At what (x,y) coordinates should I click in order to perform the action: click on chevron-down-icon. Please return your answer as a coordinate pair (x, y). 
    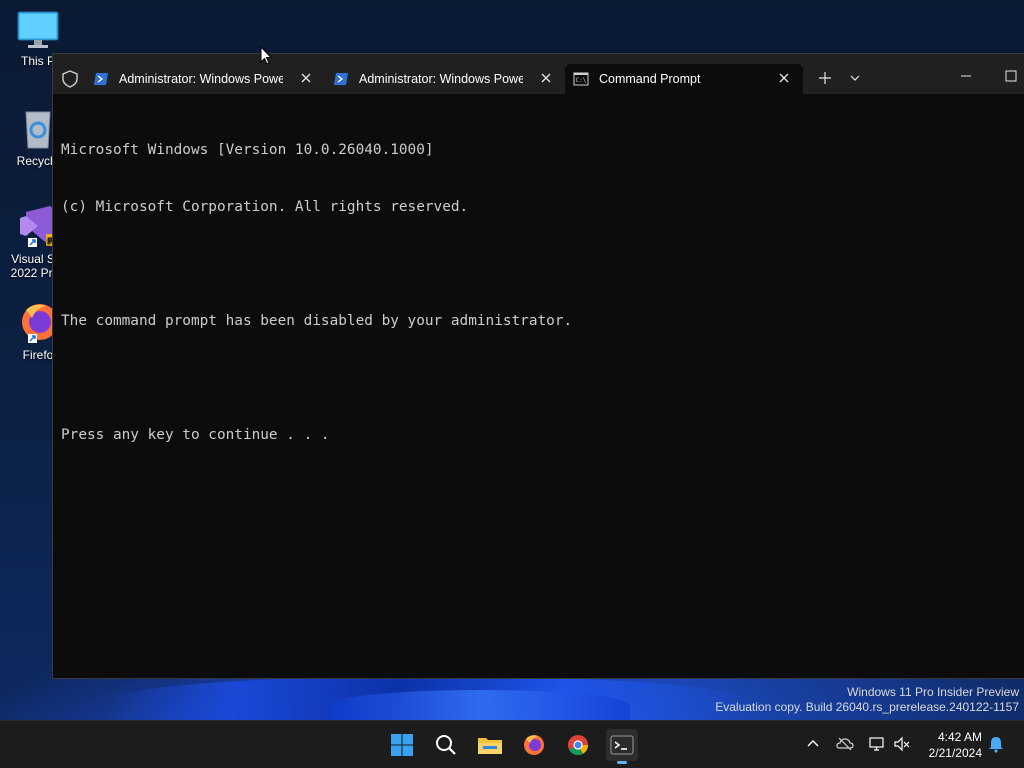
    Looking at the image, I should click on (855, 78).